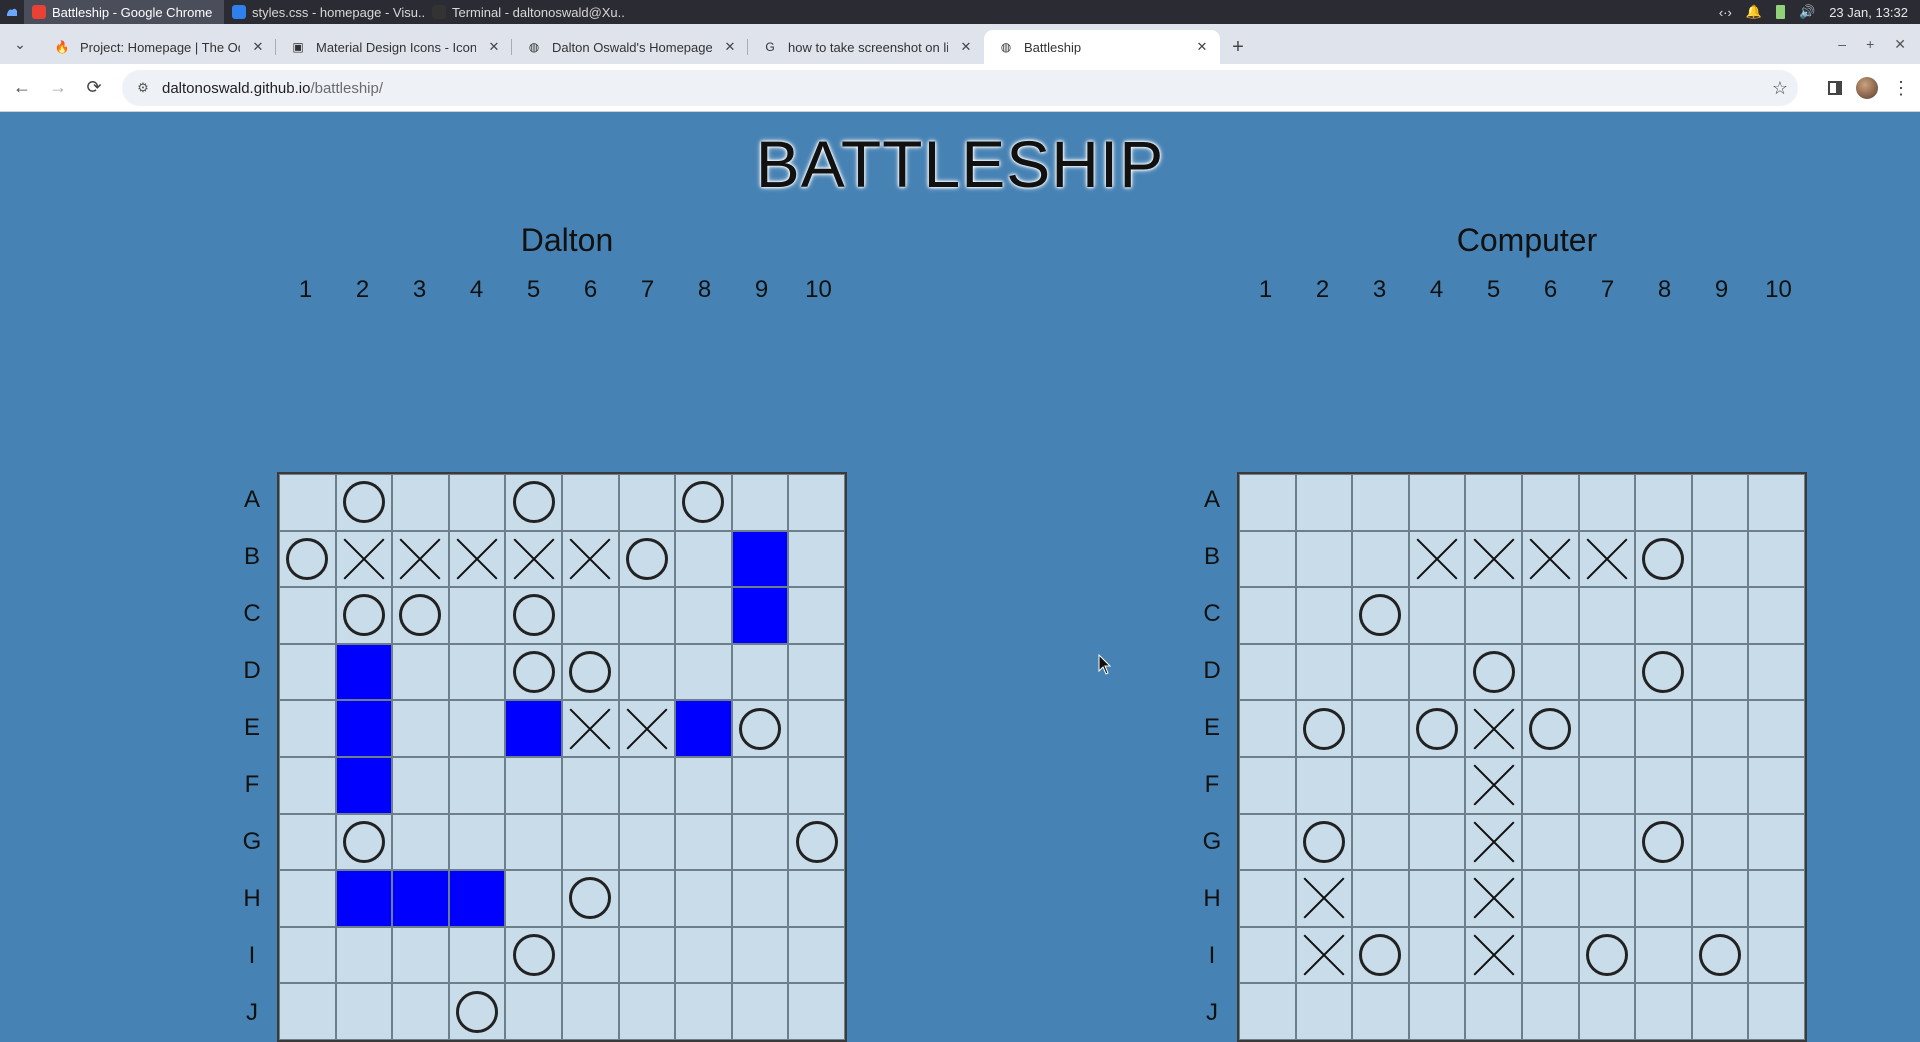 This screenshot has width=1920, height=1042. Describe the element at coordinates (647, 502) in the screenshot. I see `cell-A7` at that location.